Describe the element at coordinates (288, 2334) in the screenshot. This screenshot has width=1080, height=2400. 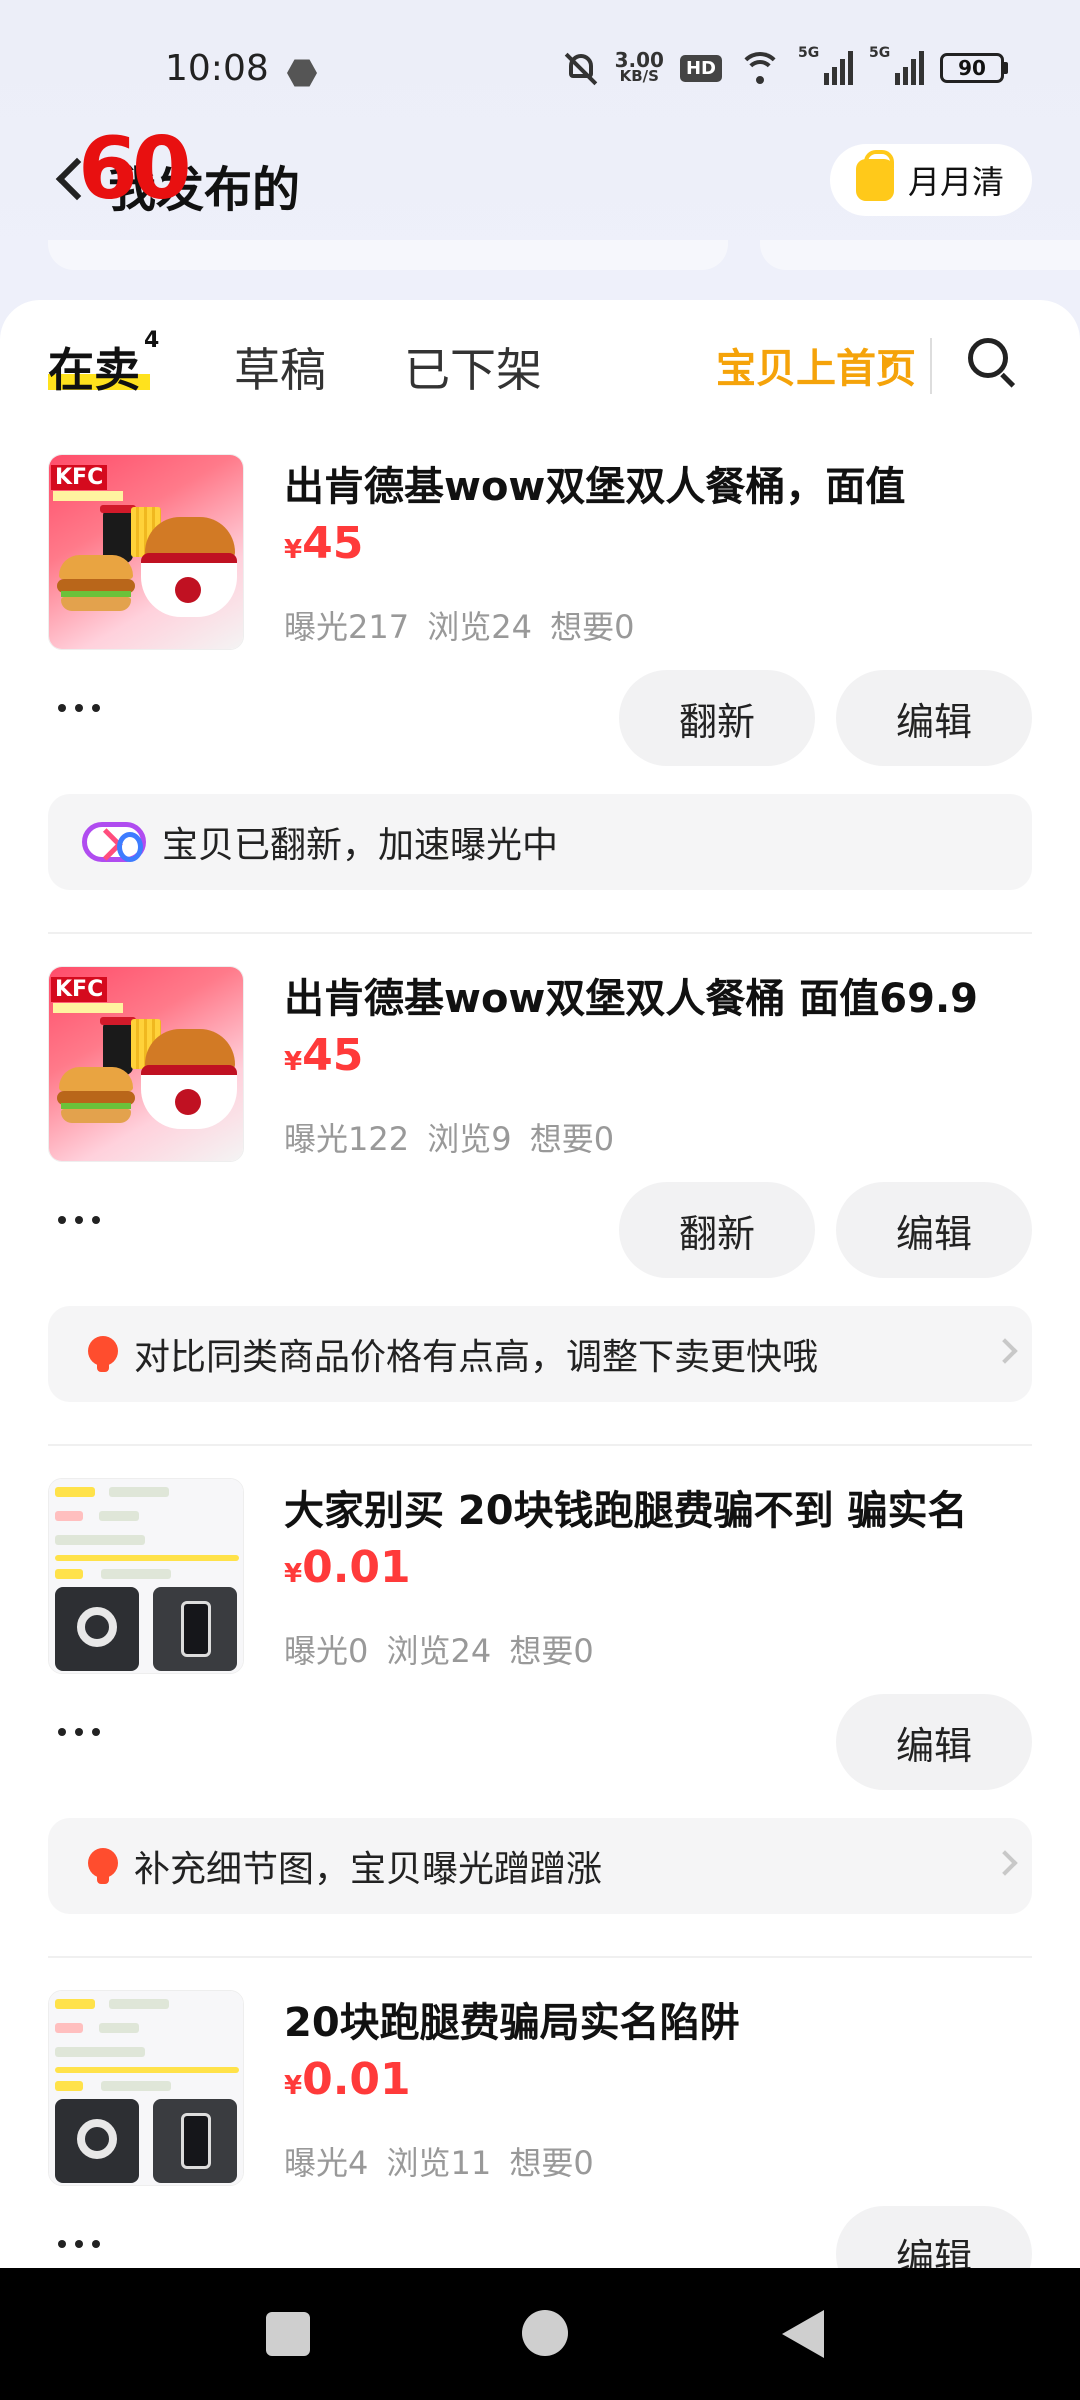
I see `recents-square-icon` at that location.